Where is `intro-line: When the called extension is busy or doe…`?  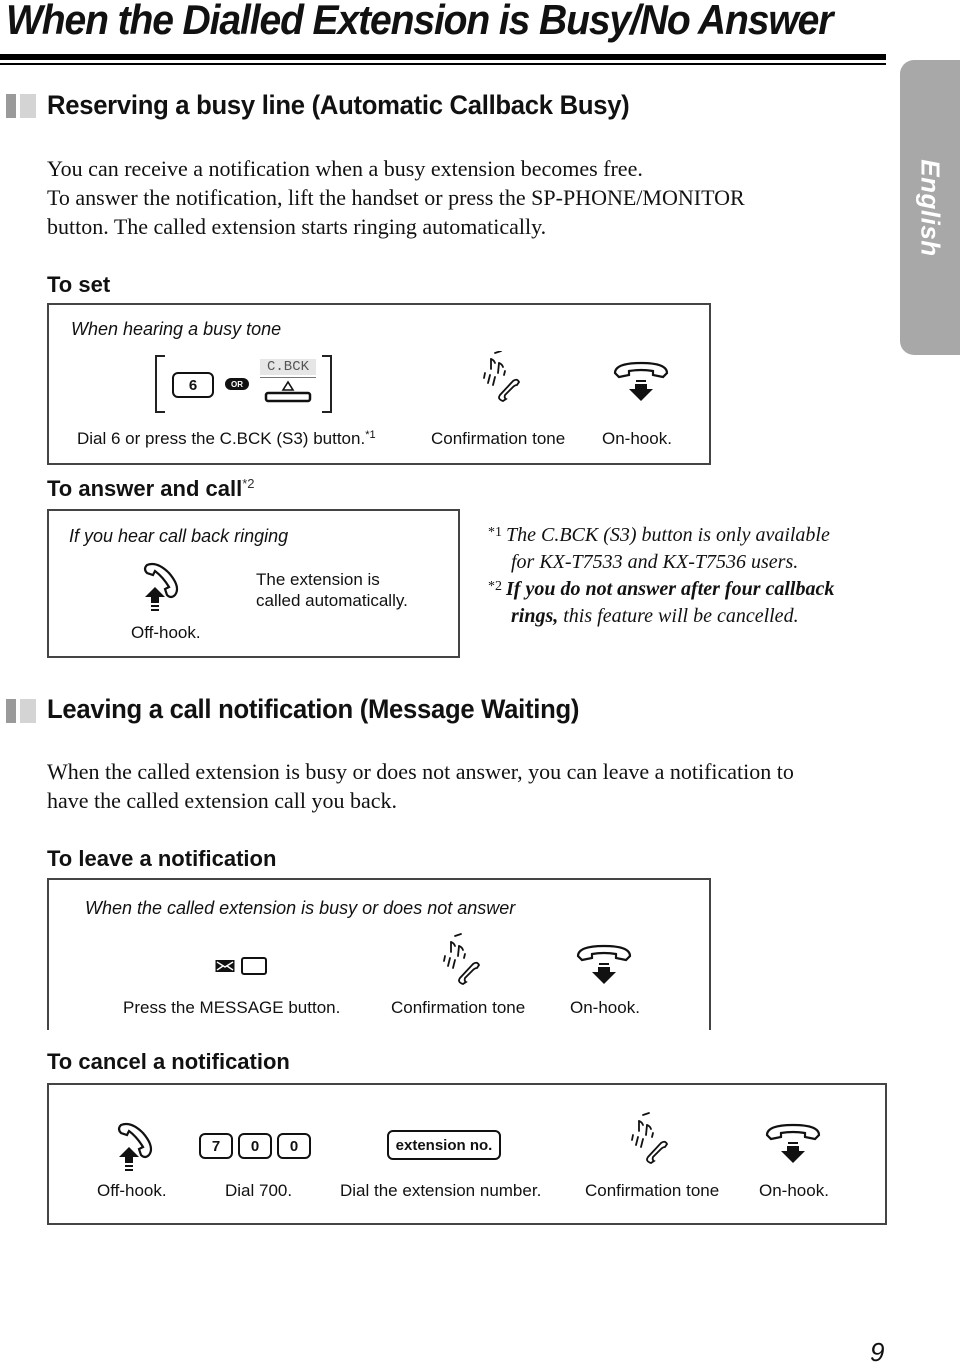
intro-line: When the called extension is busy or doe… is located at coordinates (420, 771).